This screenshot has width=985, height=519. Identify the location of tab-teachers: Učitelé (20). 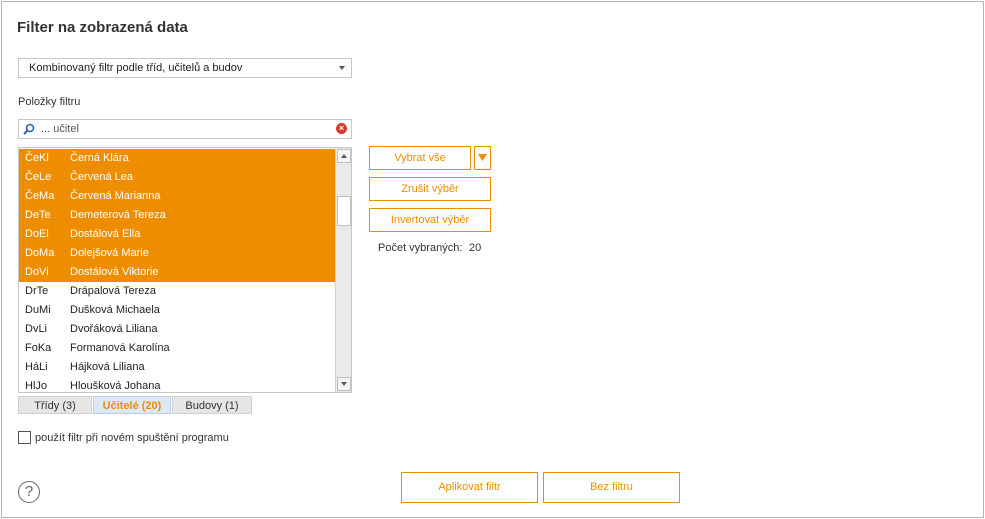
(132, 405).